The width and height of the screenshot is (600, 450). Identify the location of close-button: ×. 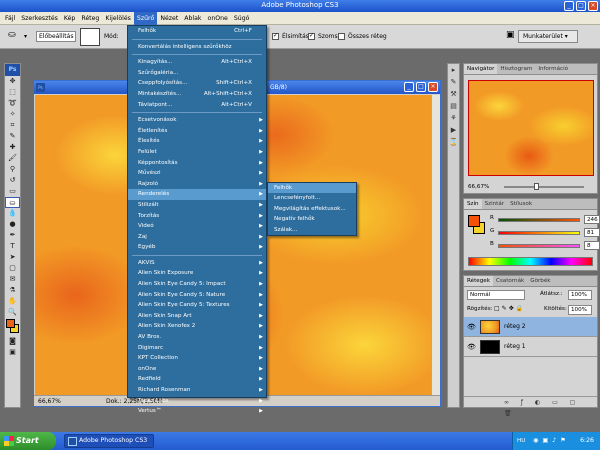
(593, 6).